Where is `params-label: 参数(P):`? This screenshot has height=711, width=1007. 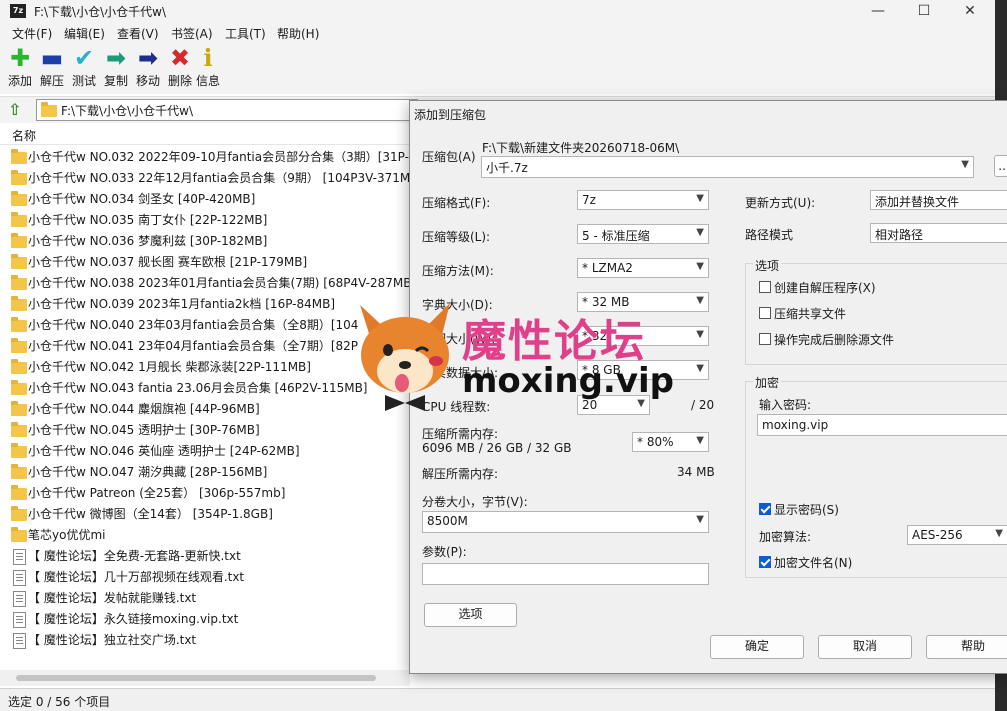 params-label: 参数(P): is located at coordinates (444, 552).